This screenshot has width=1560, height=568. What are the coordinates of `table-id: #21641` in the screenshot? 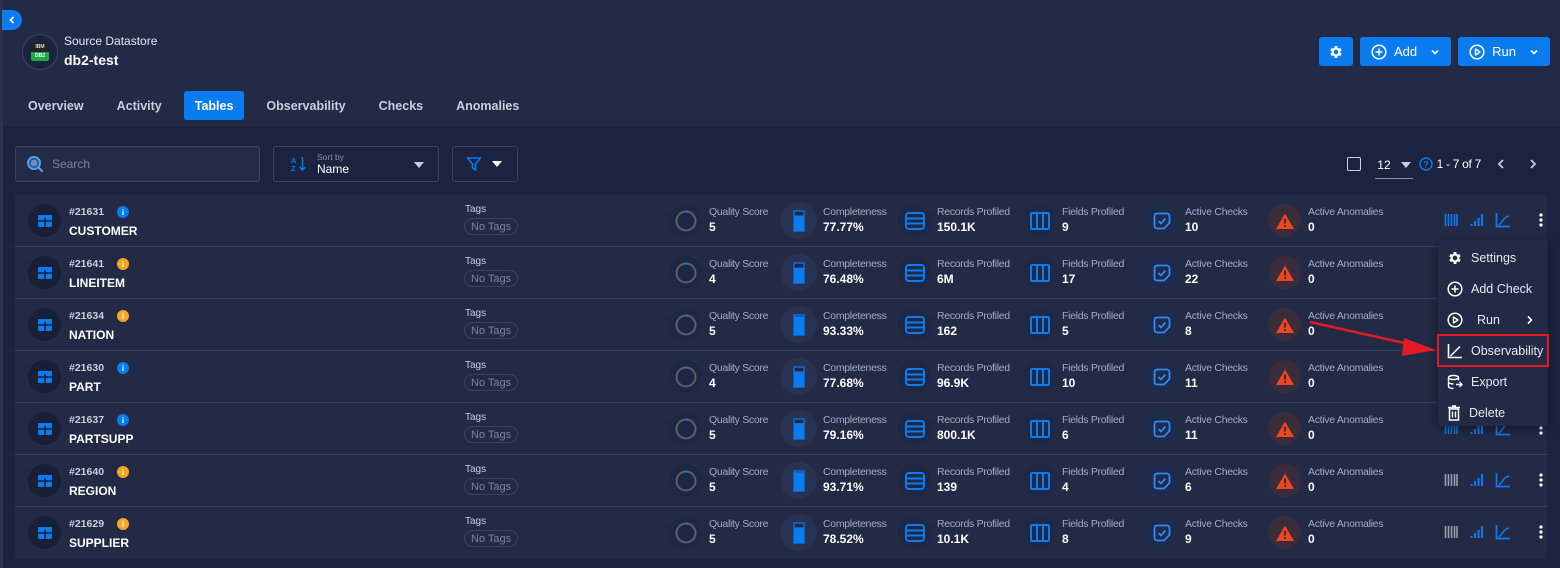 It's located at (87, 264).